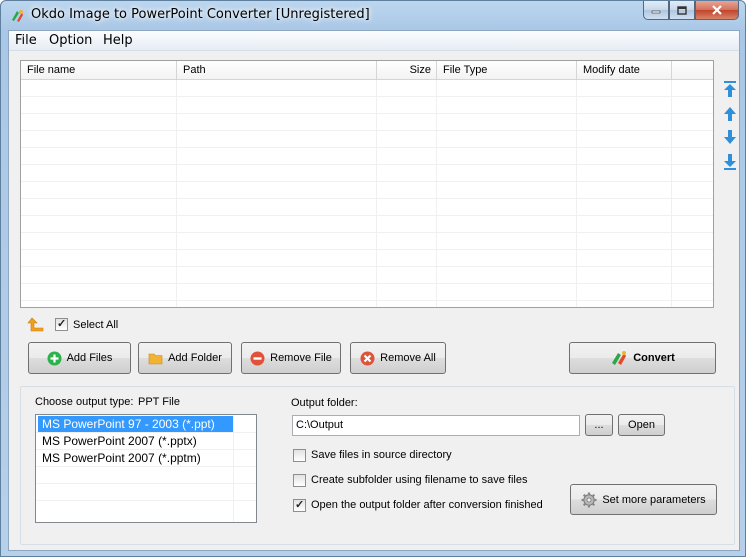 The image size is (746, 557). I want to click on column-path: Path, so click(277, 70).